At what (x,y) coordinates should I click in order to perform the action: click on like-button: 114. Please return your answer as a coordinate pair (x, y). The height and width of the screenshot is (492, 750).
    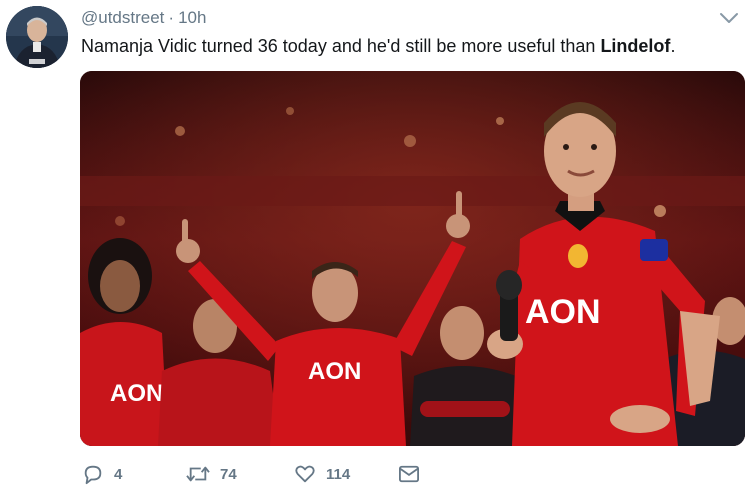
    Looking at the image, I should click on (322, 474).